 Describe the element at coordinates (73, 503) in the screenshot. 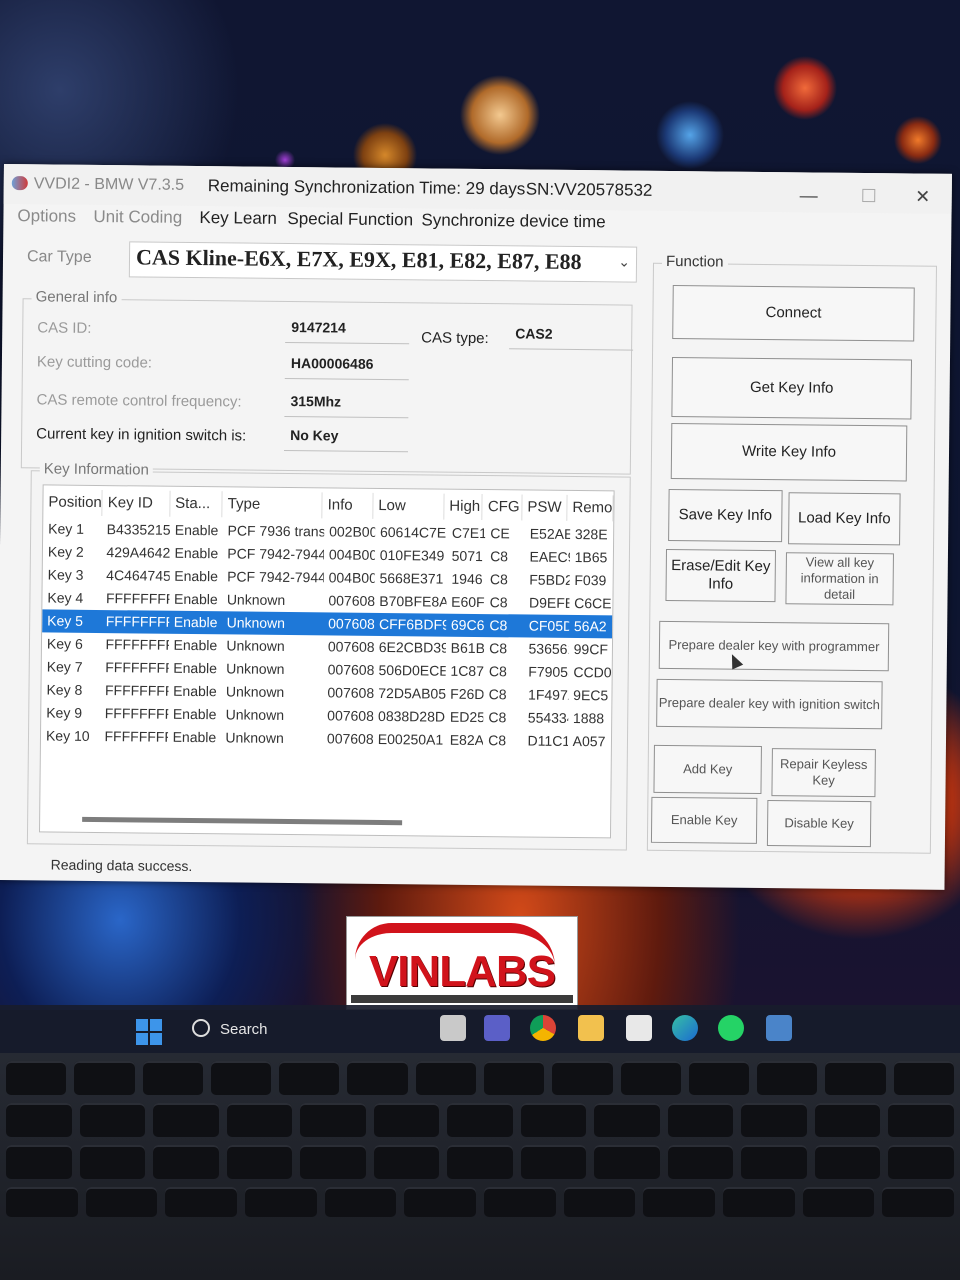

I see `column-header: Position` at that location.